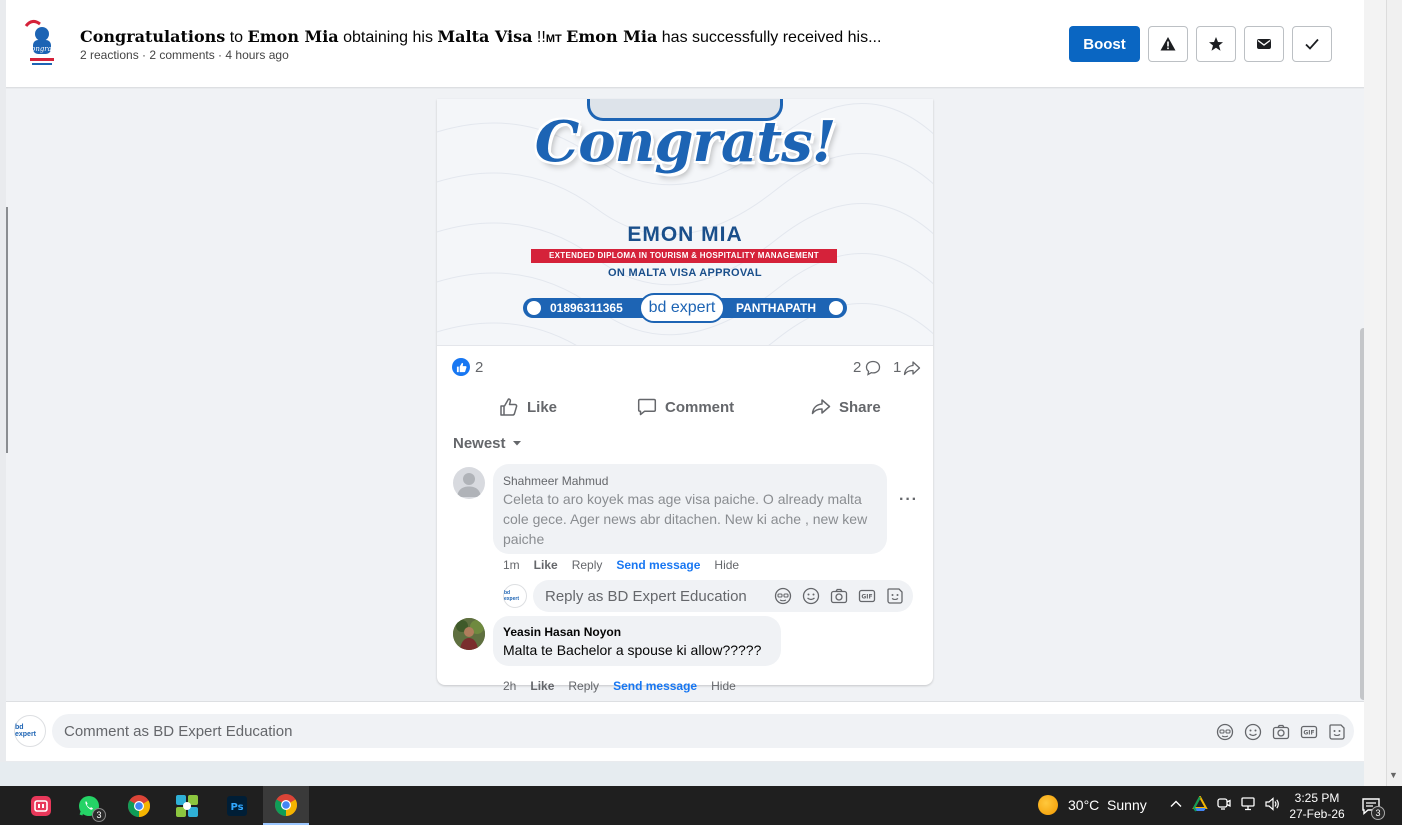 This screenshot has height=825, width=1402. I want to click on webcam-icon, so click(1224, 804).